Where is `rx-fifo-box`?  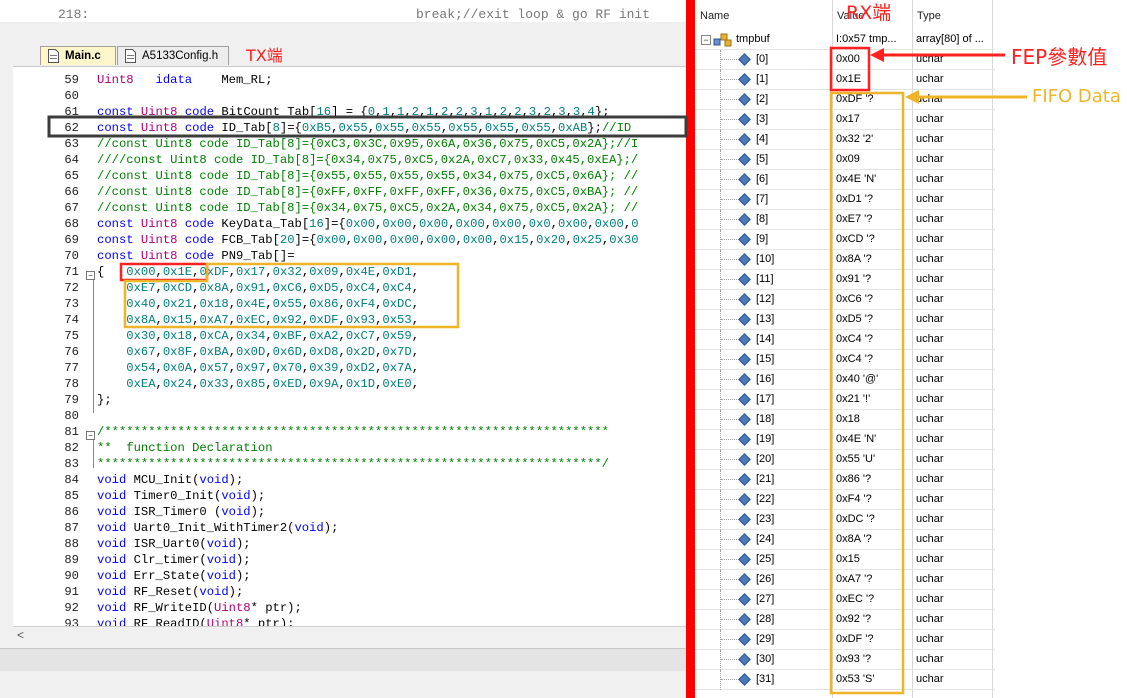
rx-fifo-box is located at coordinates (867, 393).